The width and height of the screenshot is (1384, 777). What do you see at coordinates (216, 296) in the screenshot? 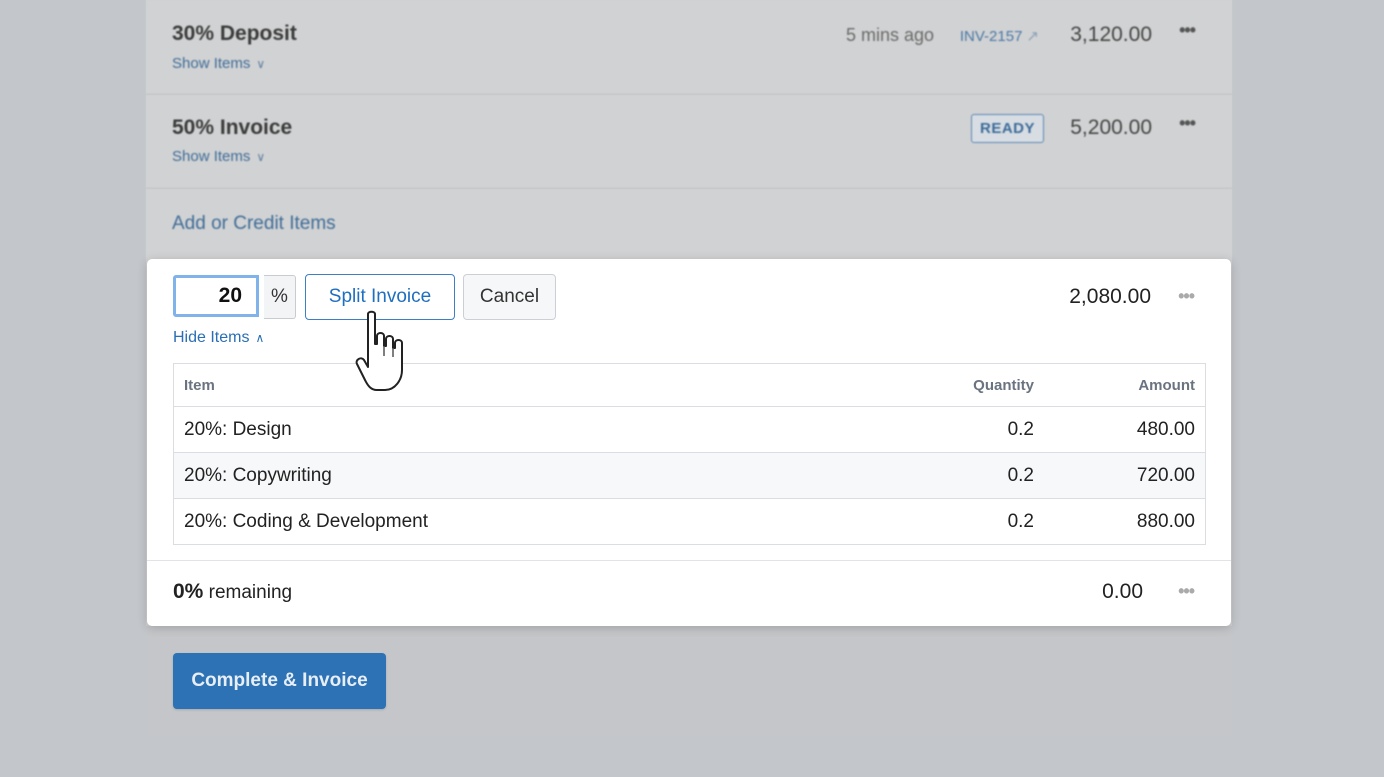
I see `percent-input` at bounding box center [216, 296].